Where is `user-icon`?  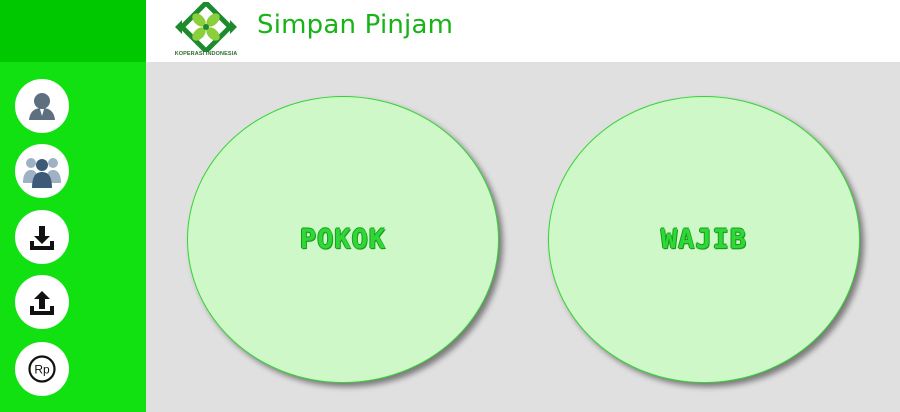
user-icon is located at coordinates (42, 106).